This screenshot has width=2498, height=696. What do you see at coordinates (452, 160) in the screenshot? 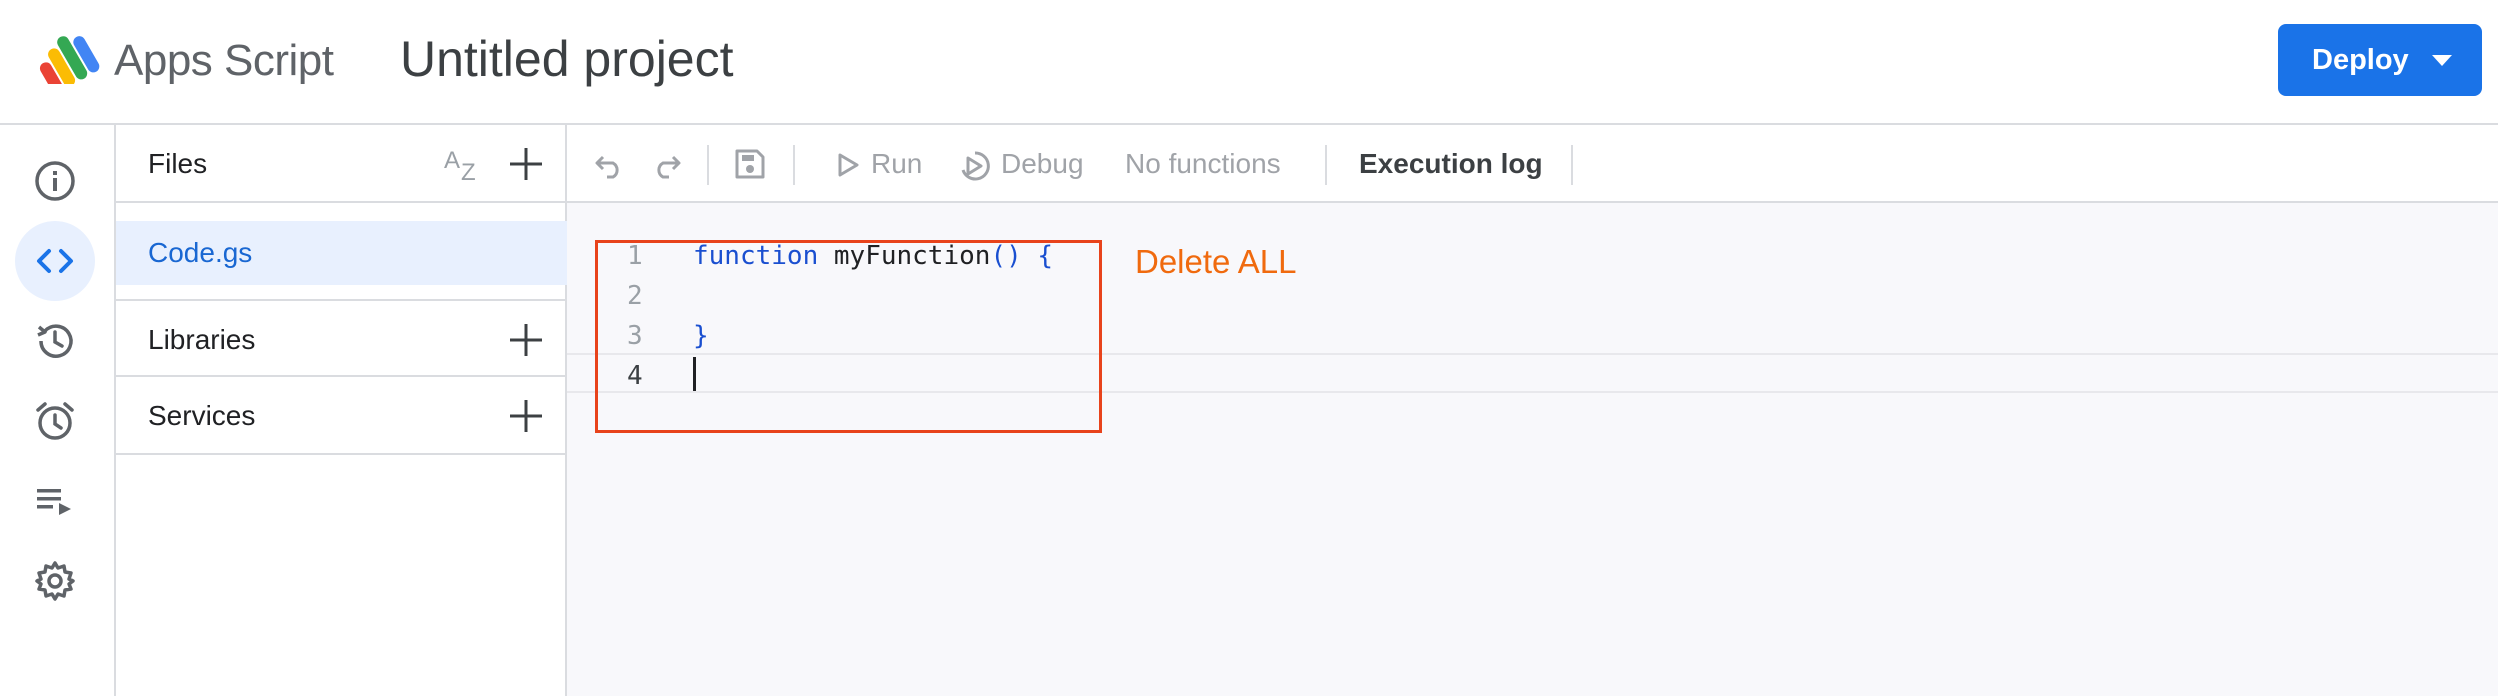
I see `svg-text: A` at bounding box center [452, 160].